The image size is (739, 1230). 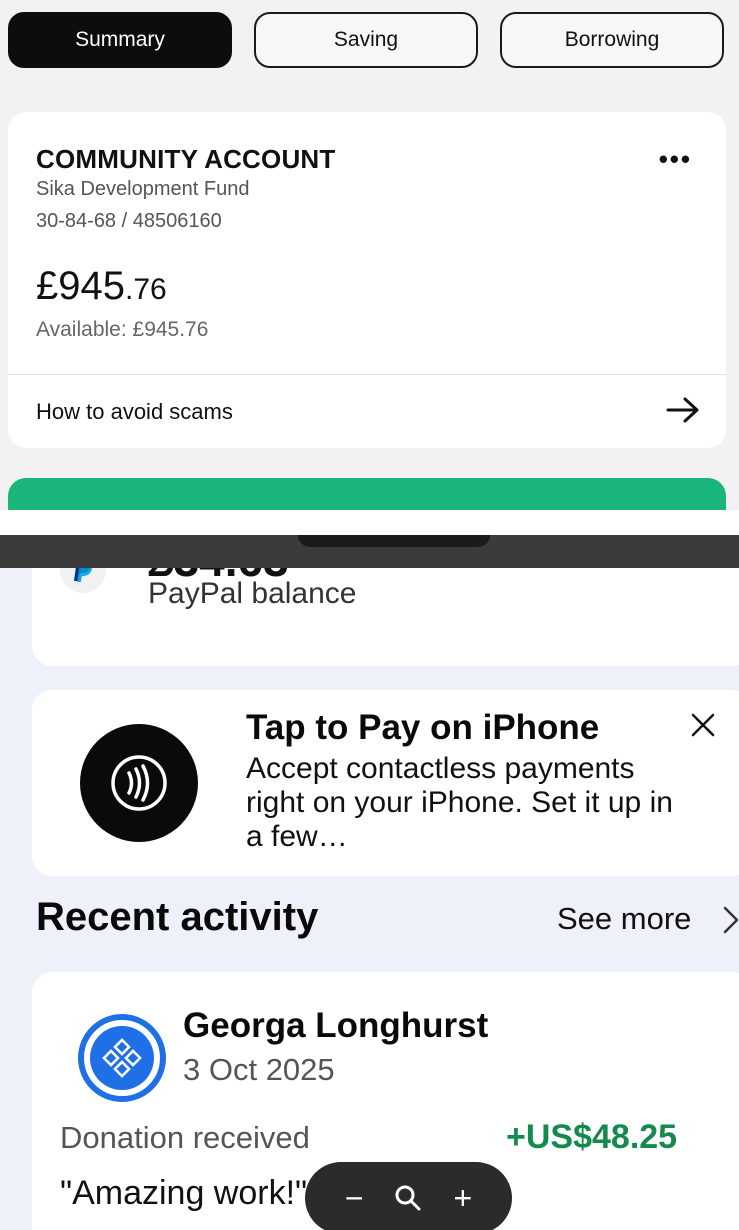 What do you see at coordinates (139, 783) in the screenshot?
I see `contactless-icon` at bounding box center [139, 783].